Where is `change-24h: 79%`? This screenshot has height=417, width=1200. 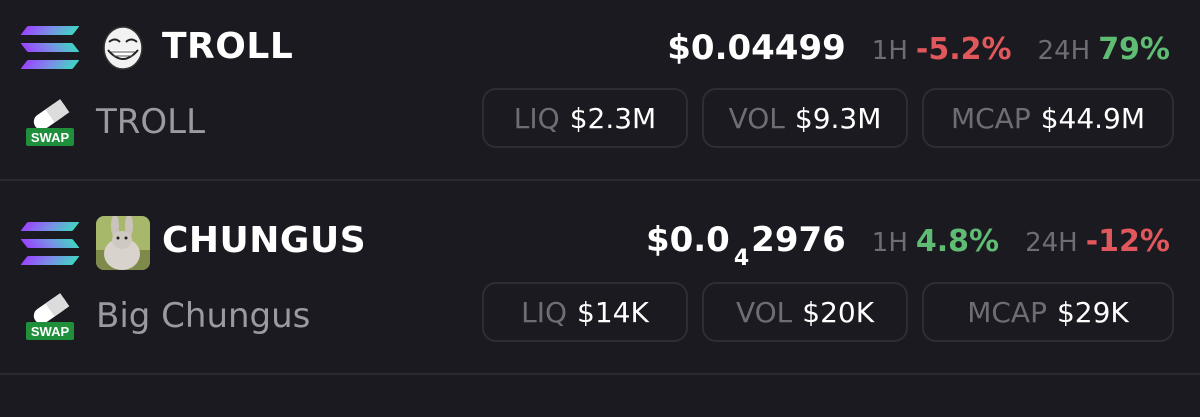
change-24h: 79% is located at coordinates (1134, 49).